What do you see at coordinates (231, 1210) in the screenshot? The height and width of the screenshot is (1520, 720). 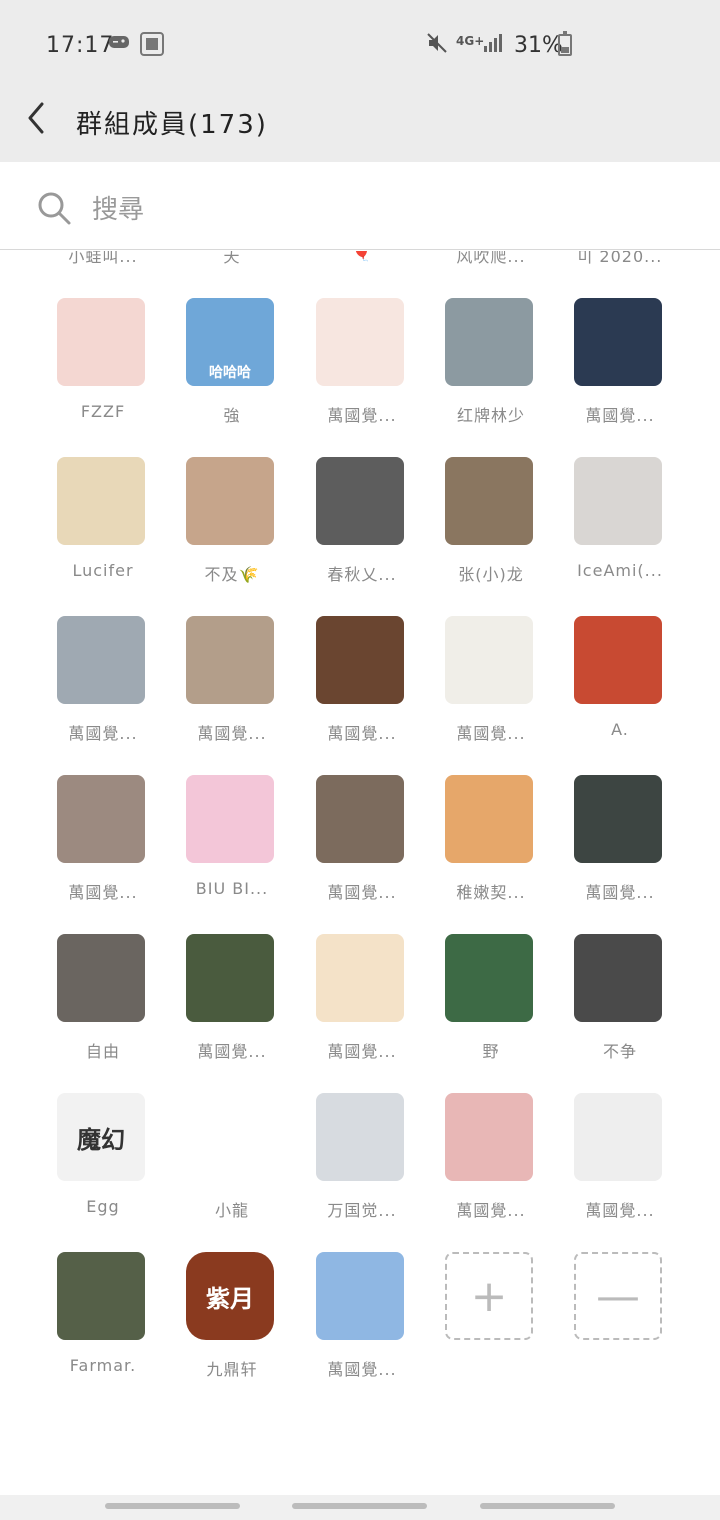 I see `member-name: 小龍` at bounding box center [231, 1210].